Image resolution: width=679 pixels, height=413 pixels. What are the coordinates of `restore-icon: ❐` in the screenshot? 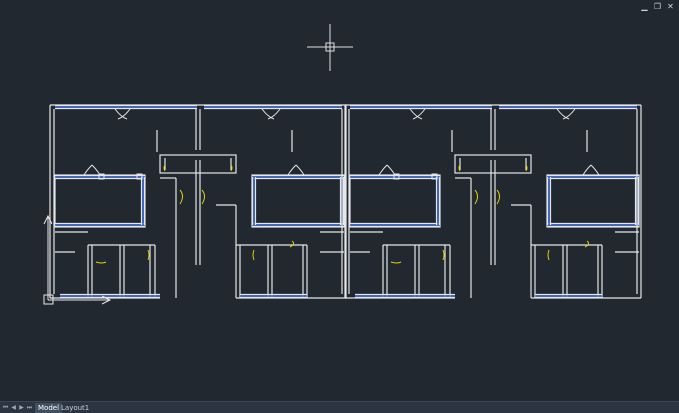 It's located at (657, 6).